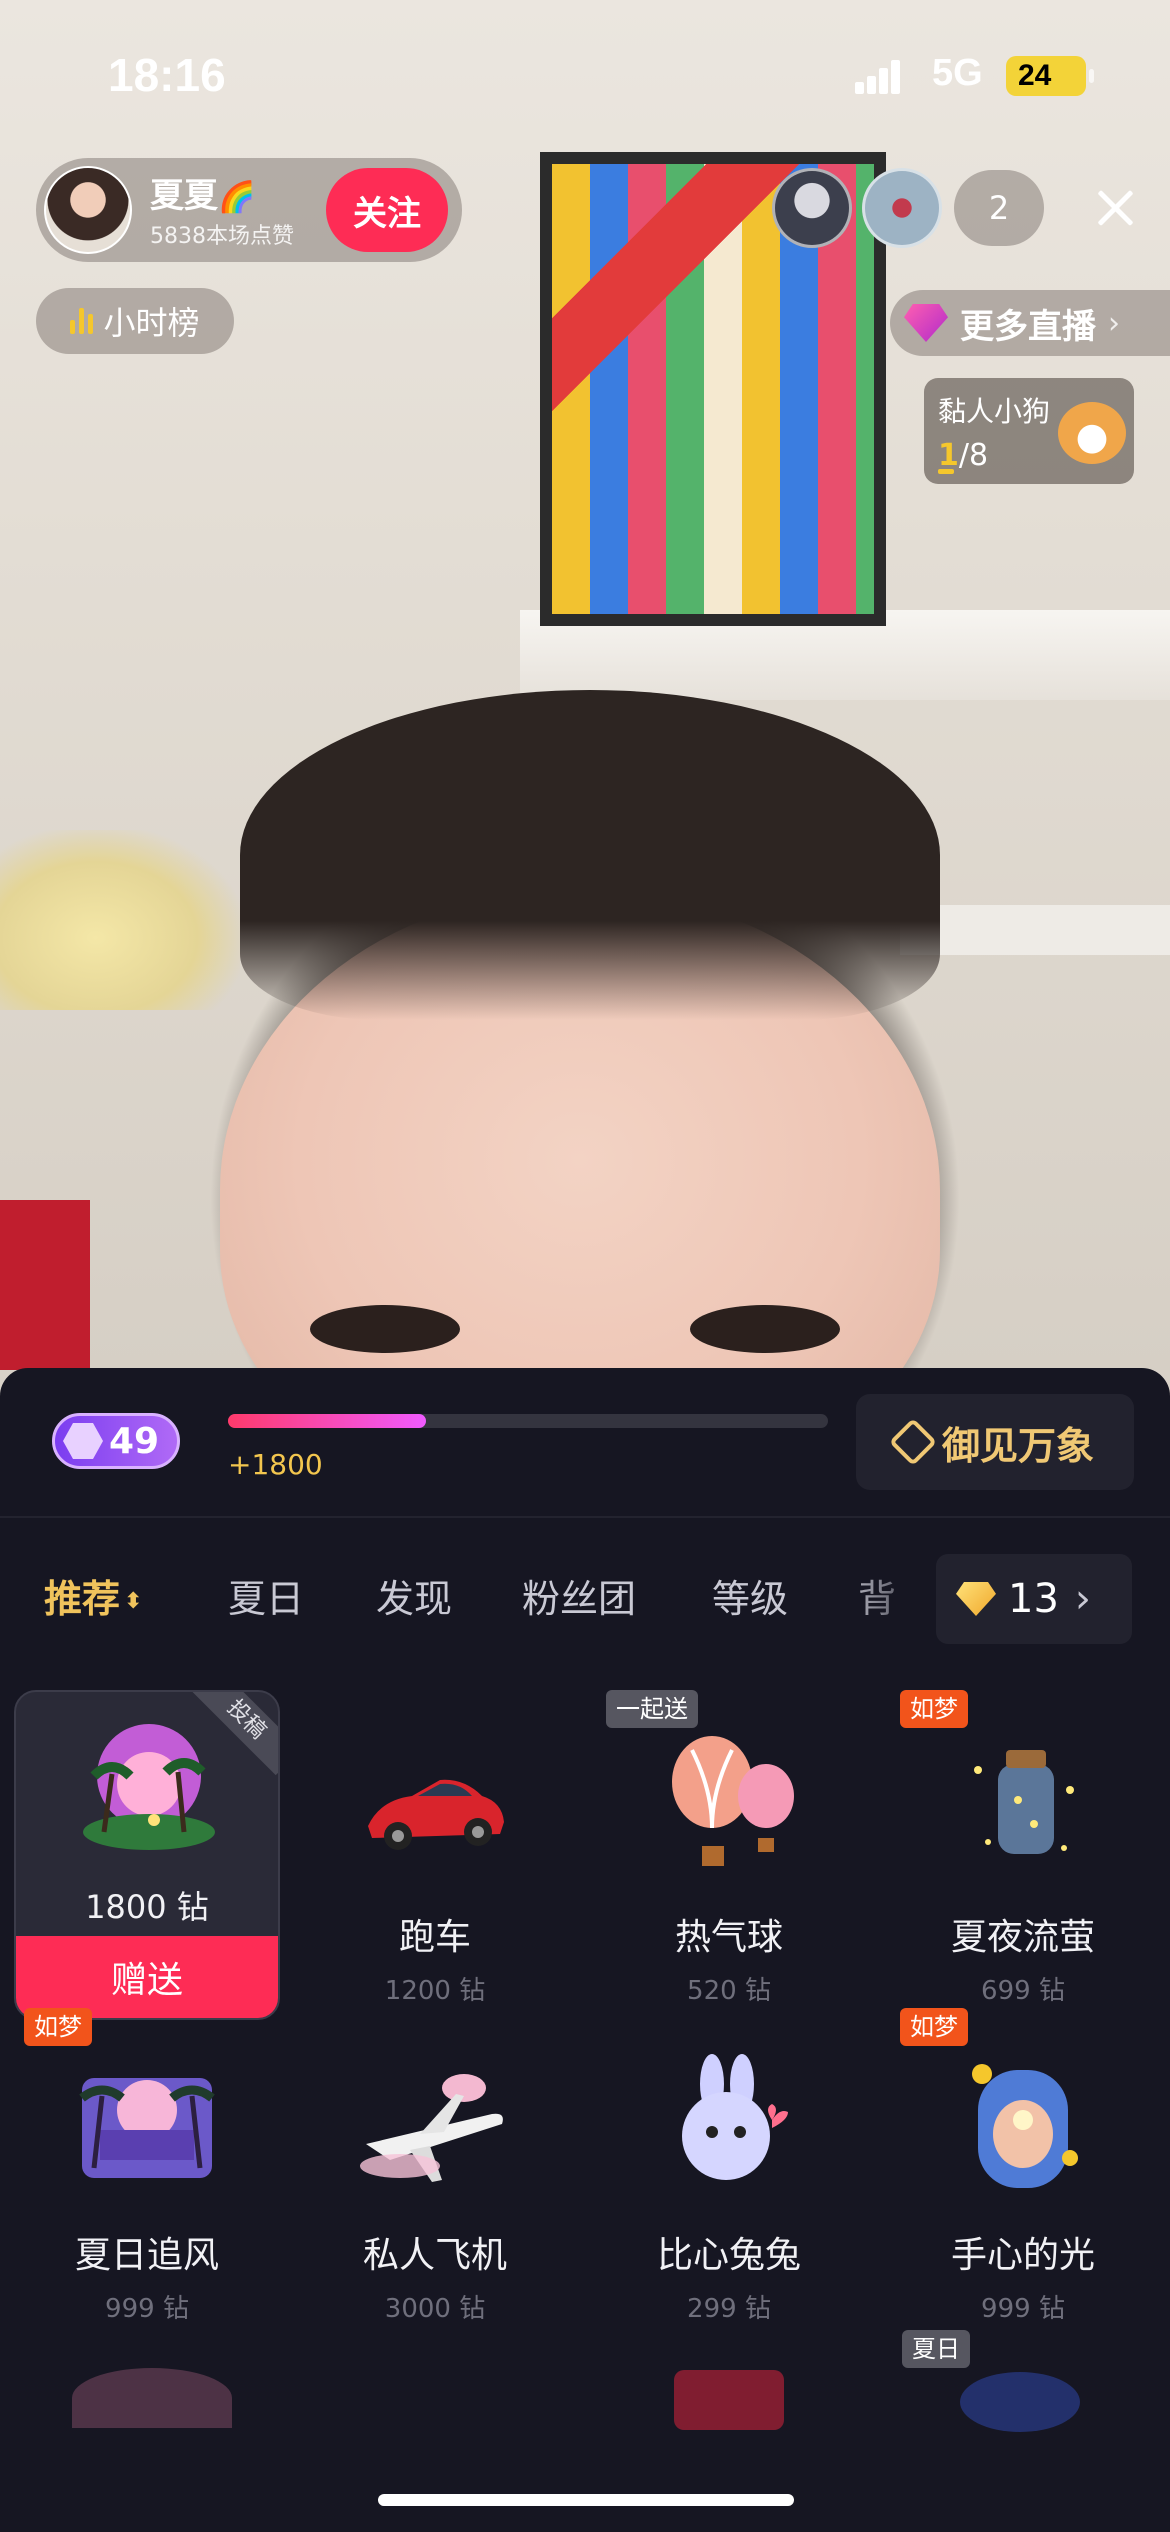 This screenshot has width=1170, height=2532. What do you see at coordinates (275, 1464) in the screenshot?
I see `exp-gain: +1800` at bounding box center [275, 1464].